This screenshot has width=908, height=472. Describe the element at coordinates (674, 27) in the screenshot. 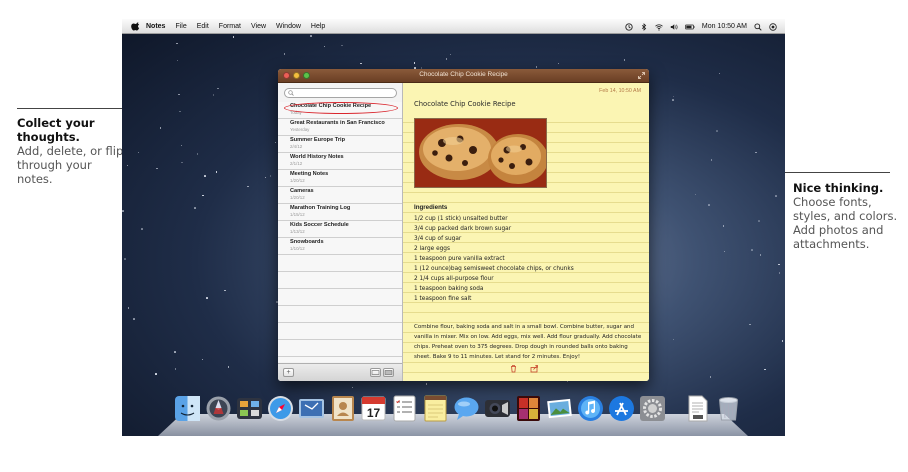

I see `volume-icon` at that location.